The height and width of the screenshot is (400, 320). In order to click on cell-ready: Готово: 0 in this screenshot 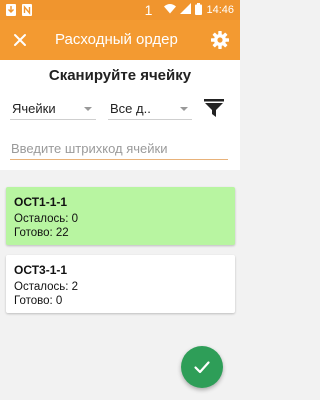, I will do `click(38, 301)`.